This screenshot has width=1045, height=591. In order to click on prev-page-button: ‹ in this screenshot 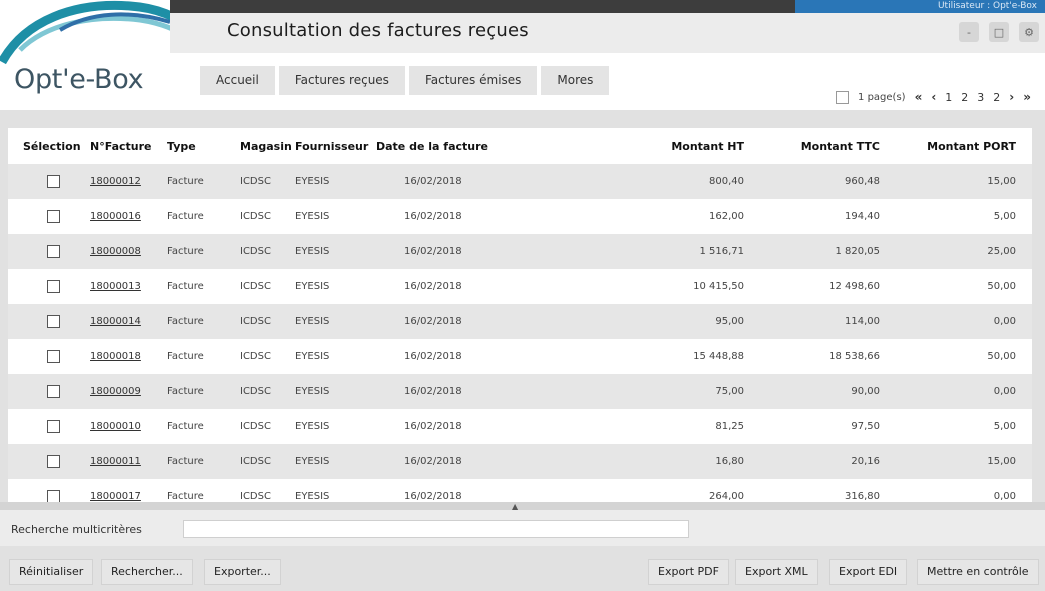, I will do `click(933, 97)`.